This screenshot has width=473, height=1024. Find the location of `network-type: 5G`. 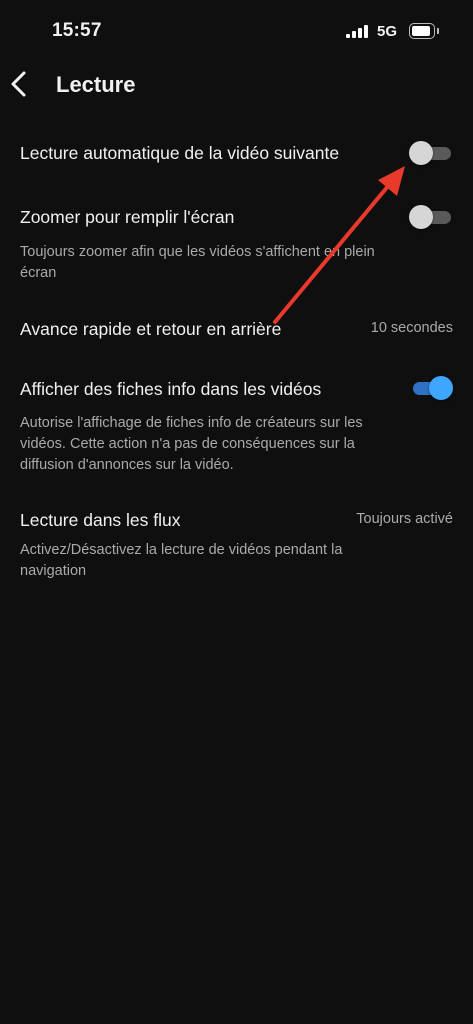

network-type: 5G is located at coordinates (387, 31).